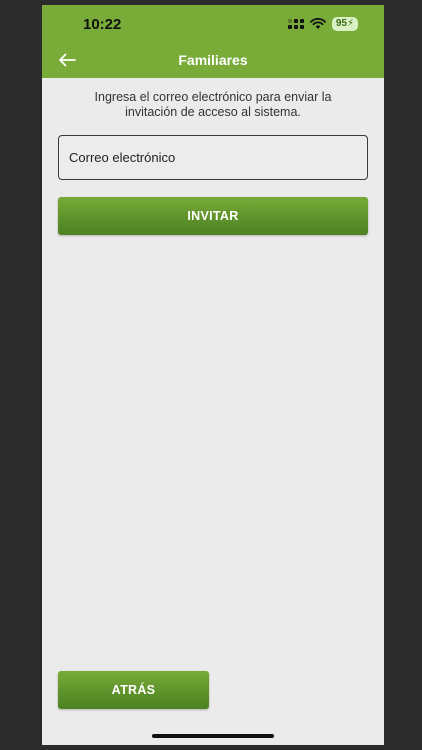 This screenshot has width=422, height=750. I want to click on email-field, so click(213, 157).